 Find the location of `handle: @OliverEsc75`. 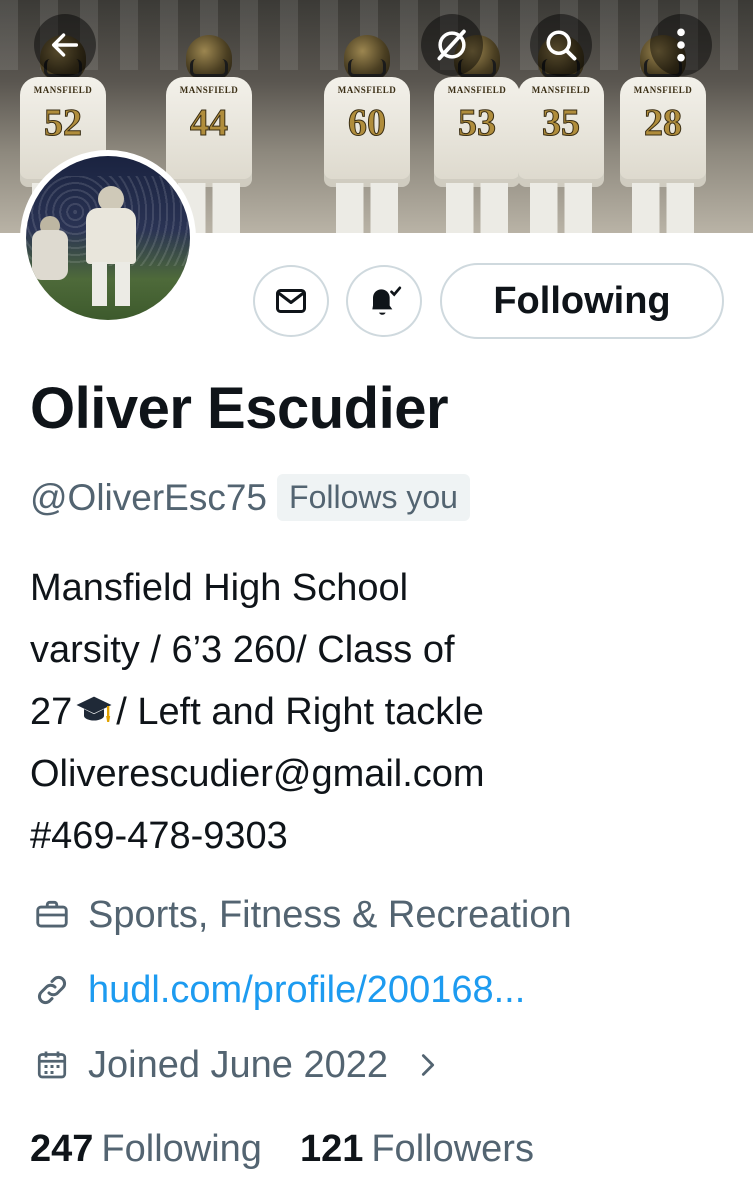

handle: @OliverEsc75 is located at coordinates (149, 497).